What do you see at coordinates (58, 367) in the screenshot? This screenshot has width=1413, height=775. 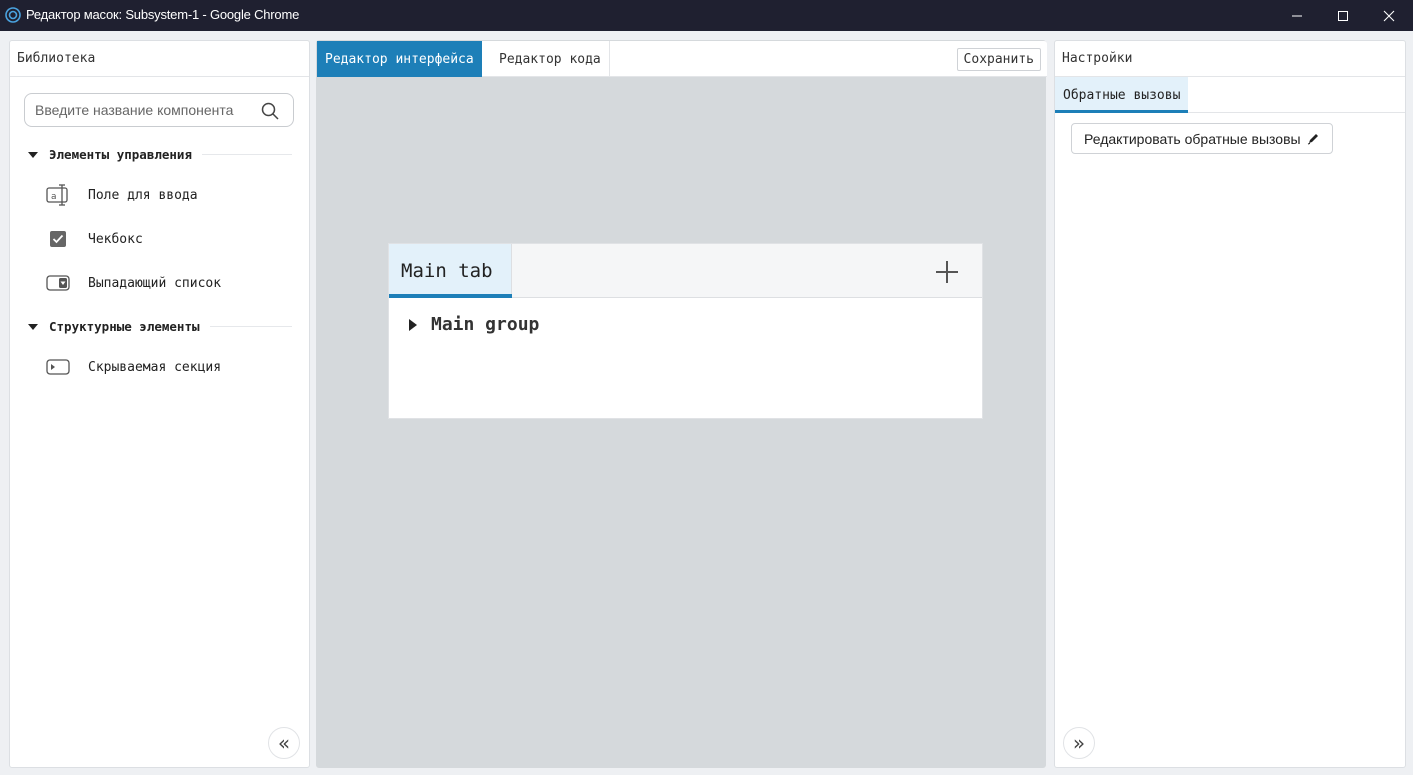 I see `collapsible-section-icon` at bounding box center [58, 367].